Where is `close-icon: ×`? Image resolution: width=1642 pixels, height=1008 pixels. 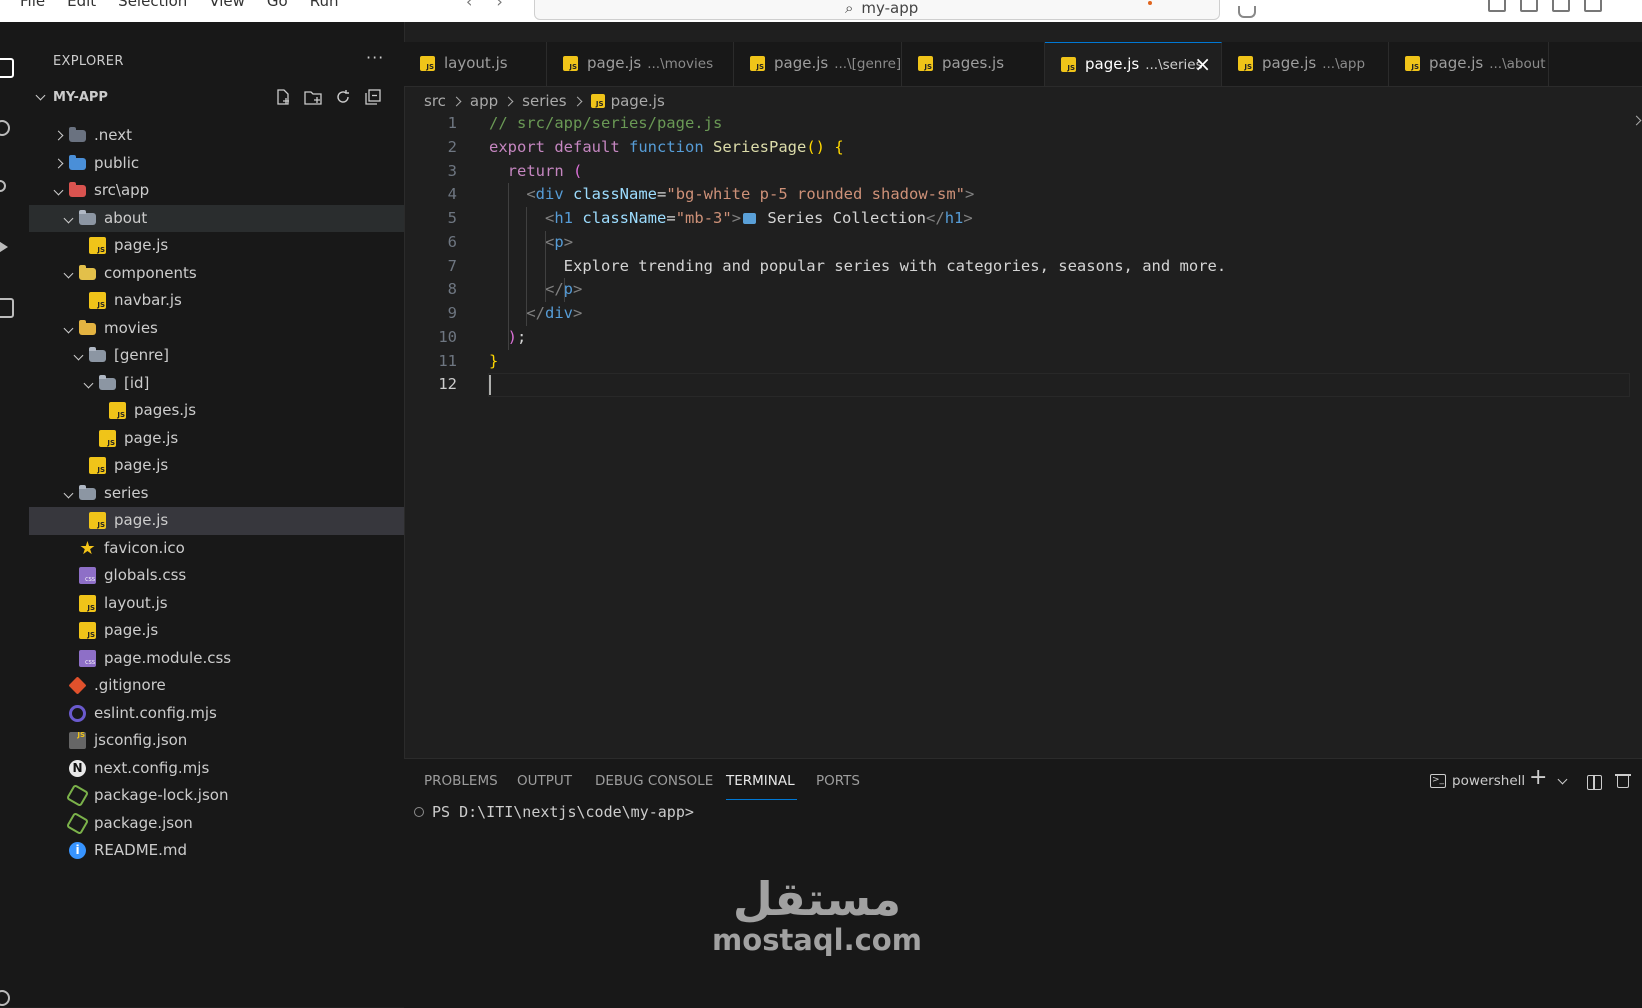
close-icon: × is located at coordinates (1202, 64).